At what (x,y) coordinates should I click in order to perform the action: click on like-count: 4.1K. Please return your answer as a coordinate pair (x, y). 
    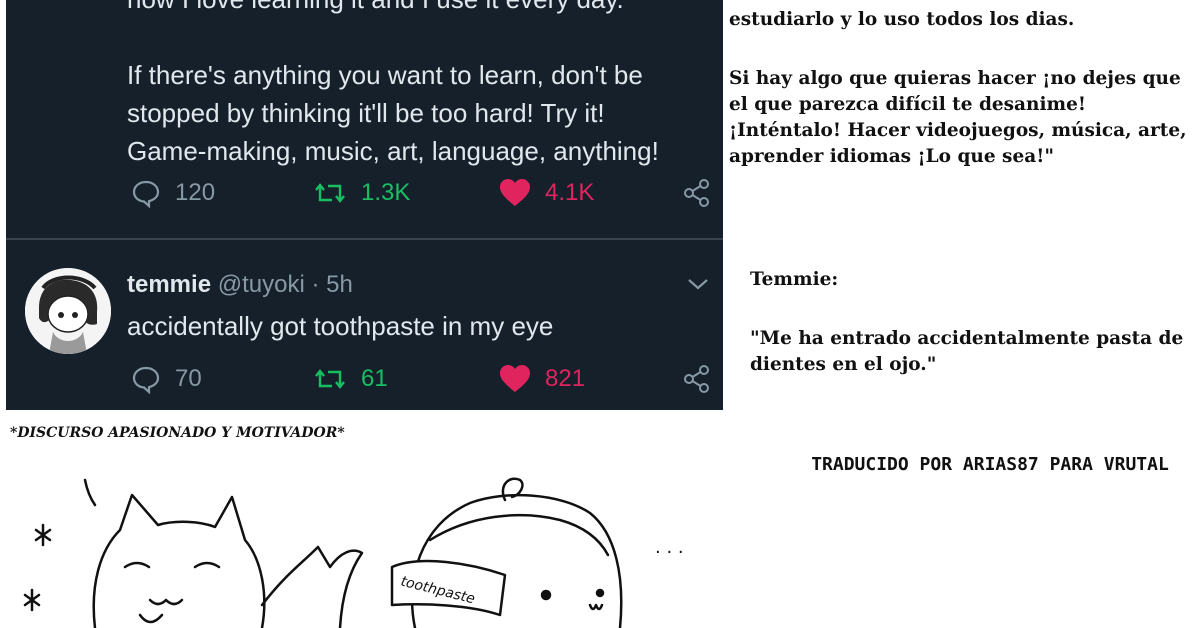
    Looking at the image, I should click on (570, 192).